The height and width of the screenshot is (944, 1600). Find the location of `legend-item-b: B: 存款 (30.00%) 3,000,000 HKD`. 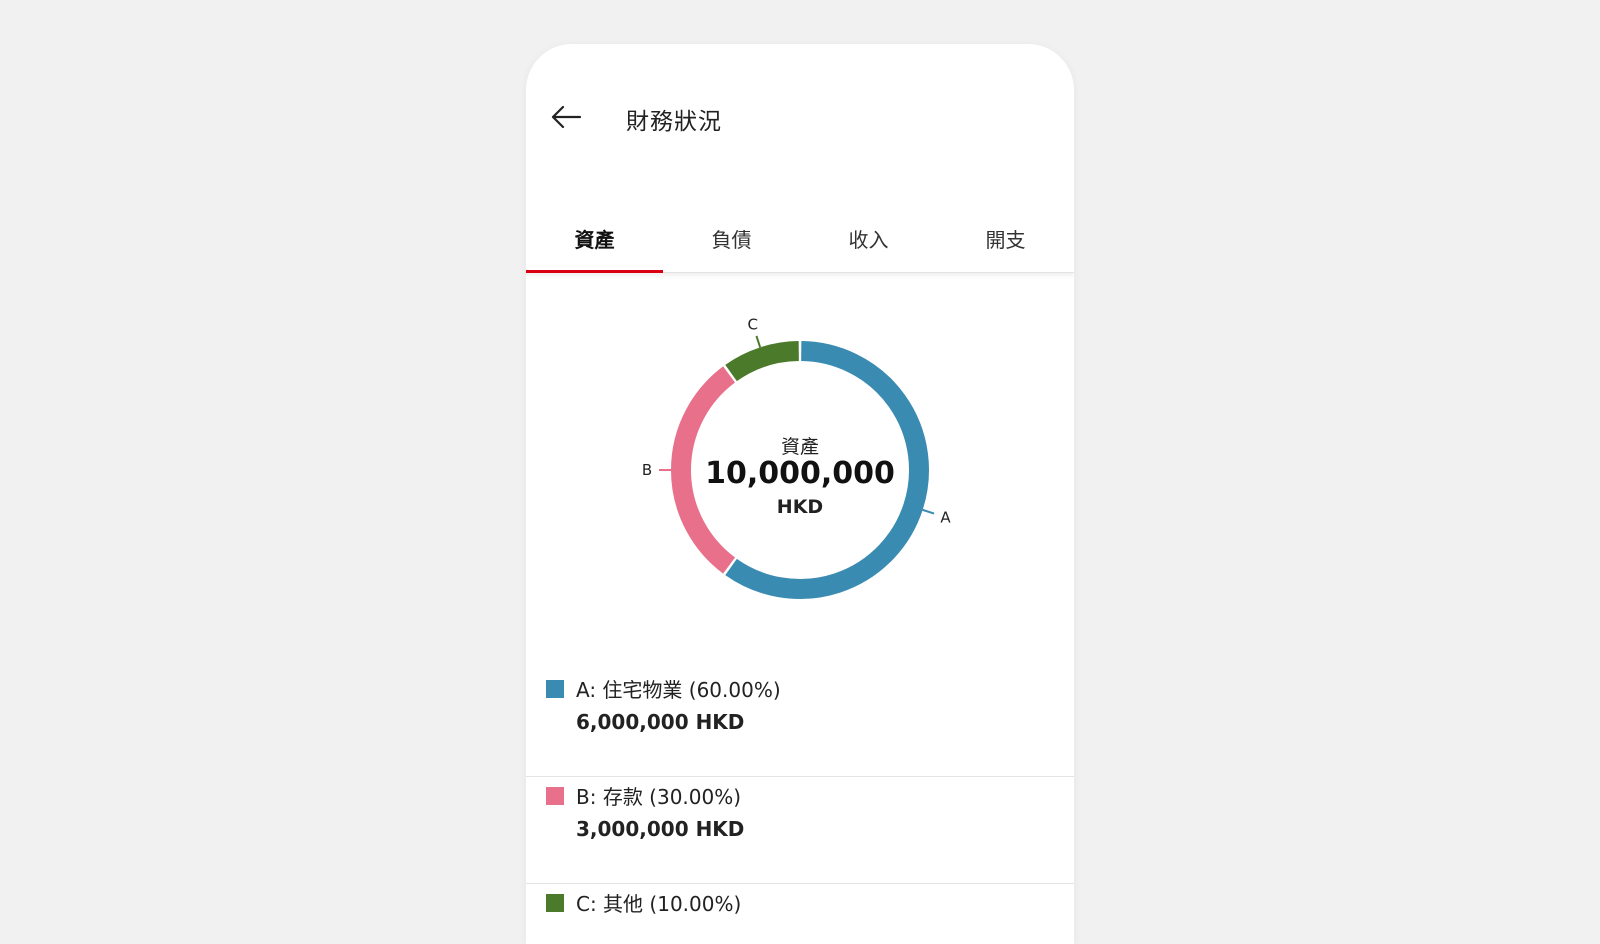

legend-item-b: B: 存款 (30.00%) 3,000,000 HKD is located at coordinates (800, 830).